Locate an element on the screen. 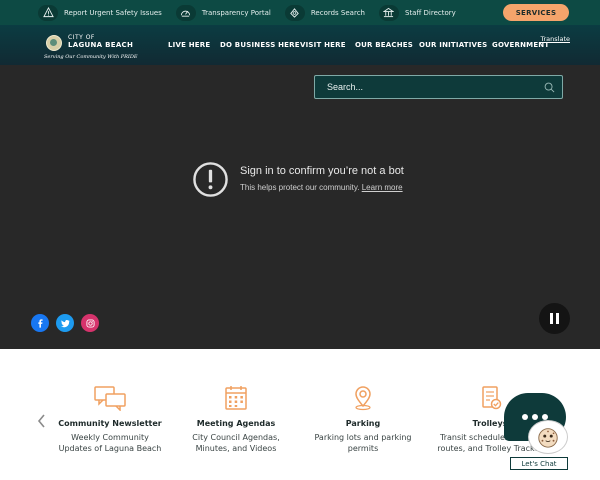  chat-widget: Let's Chat is located at coordinates (537, 433).